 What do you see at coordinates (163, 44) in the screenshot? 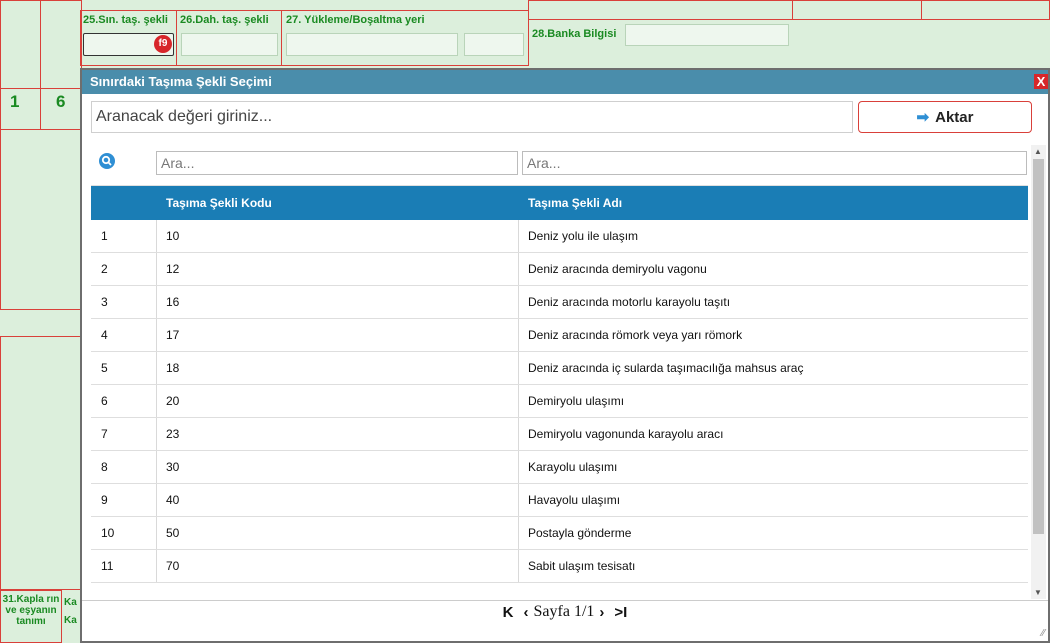
I see `f9-lookup-icon: f9` at bounding box center [163, 44].